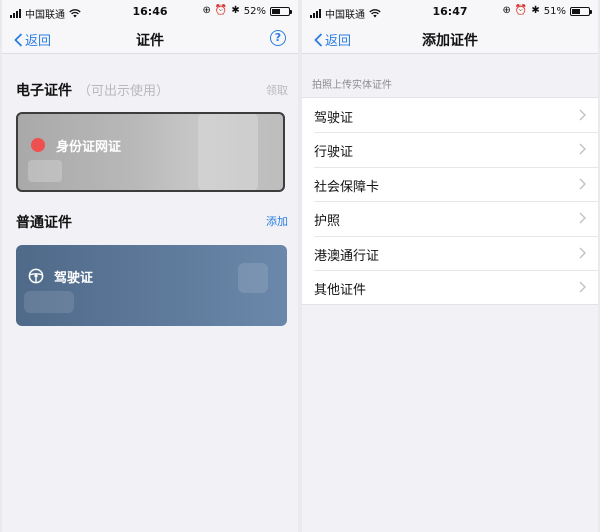 The width and height of the screenshot is (600, 532). Describe the element at coordinates (36, 276) in the screenshot. I see `steering-wheel-icon` at that location.